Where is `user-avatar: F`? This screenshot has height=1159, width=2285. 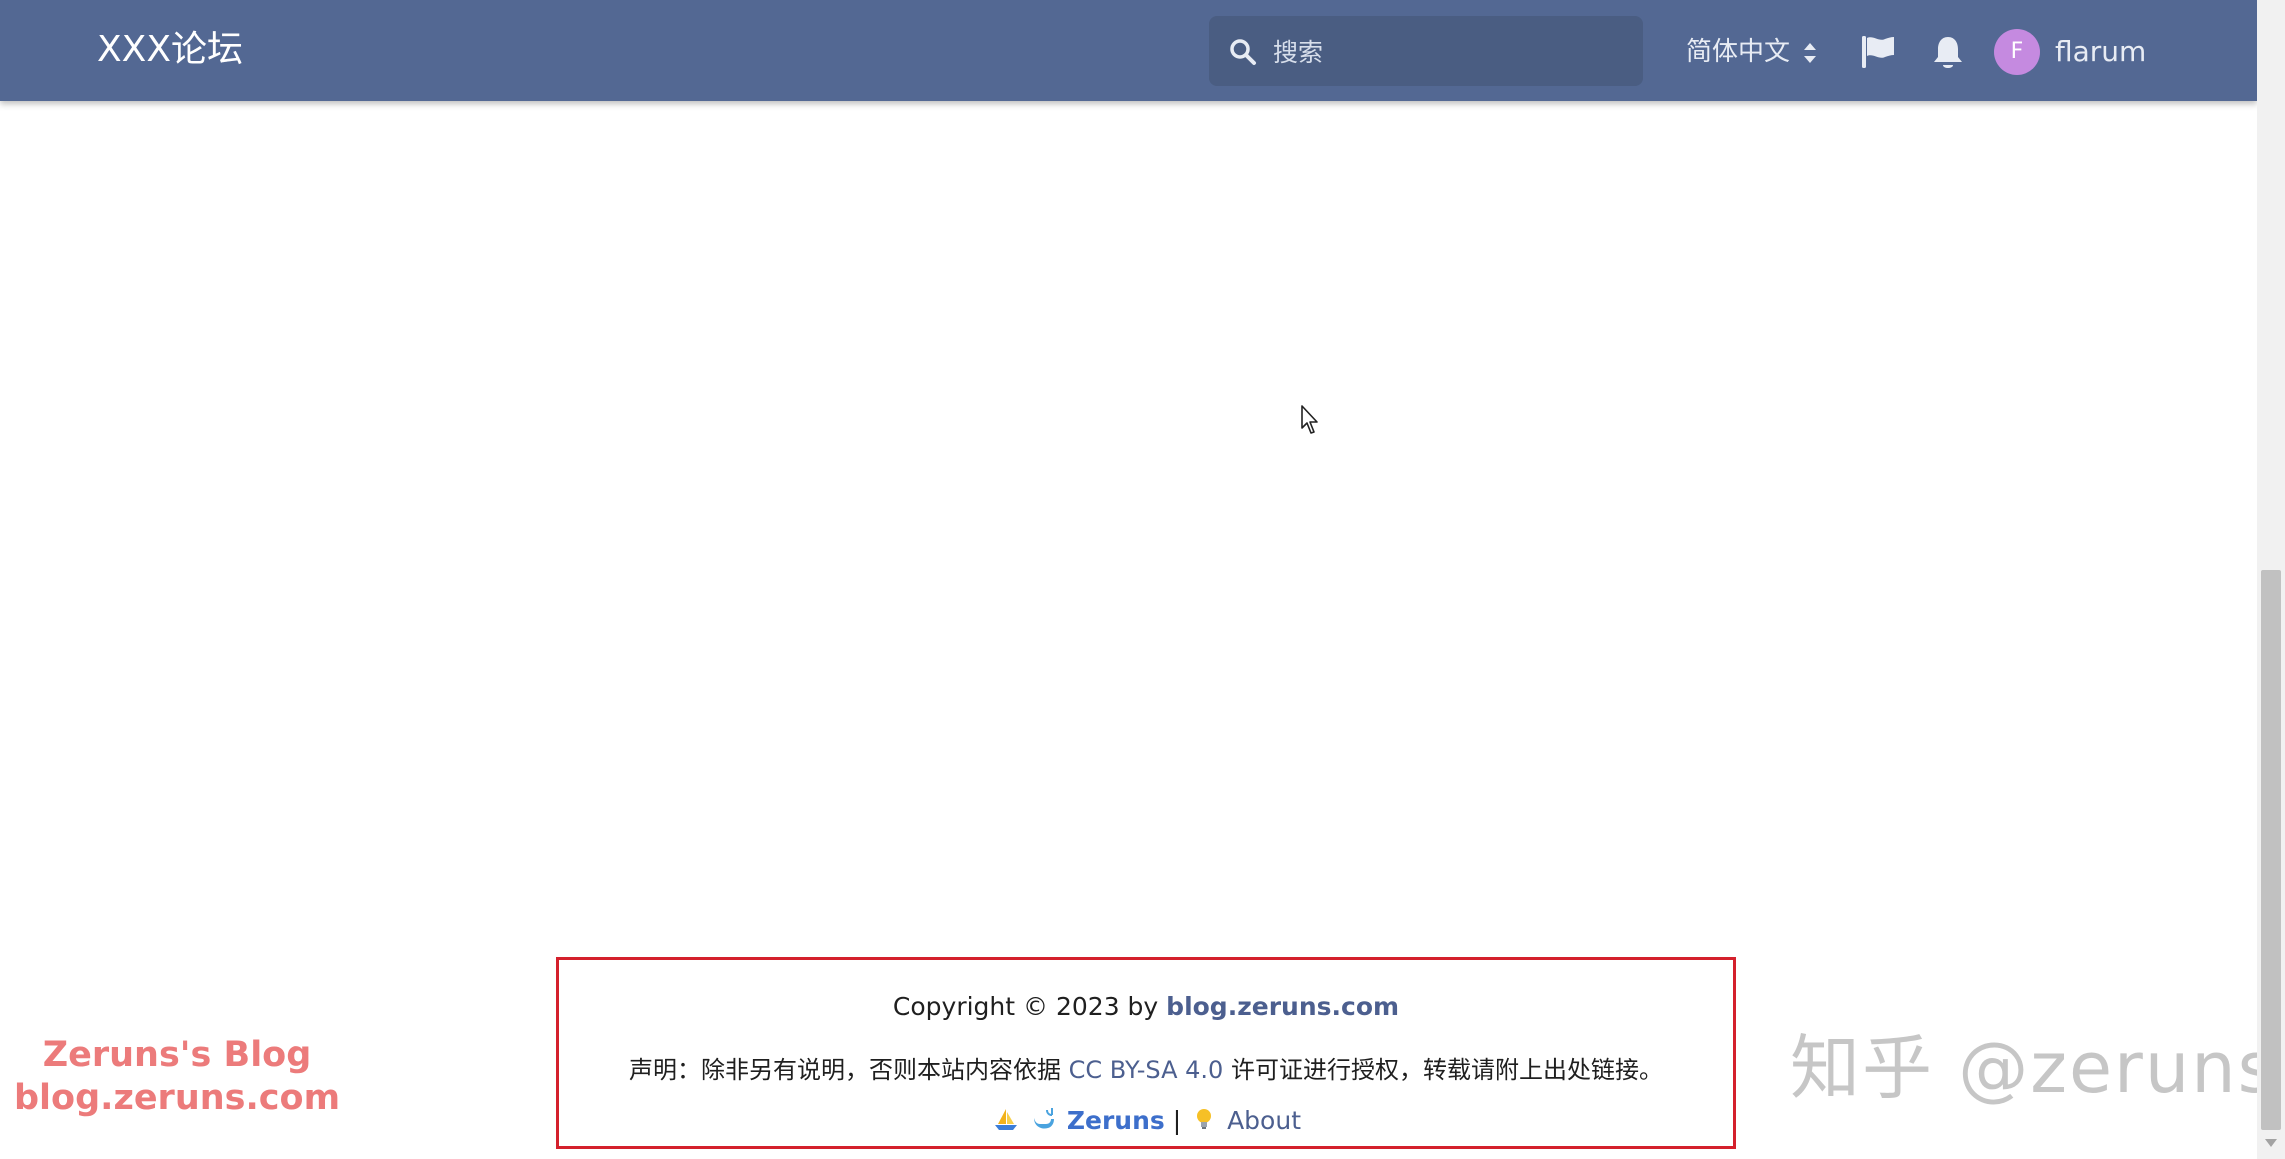
user-avatar: F is located at coordinates (2017, 52).